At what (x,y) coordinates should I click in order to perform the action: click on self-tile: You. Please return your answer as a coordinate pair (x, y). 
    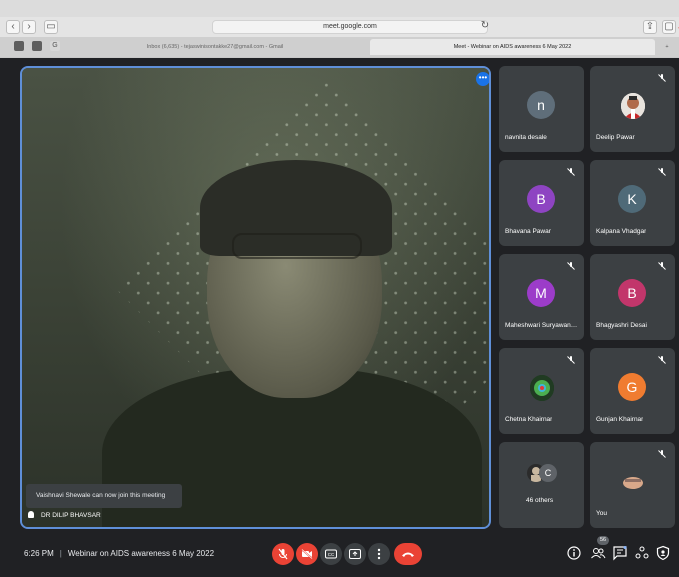
    Looking at the image, I should click on (632, 485).